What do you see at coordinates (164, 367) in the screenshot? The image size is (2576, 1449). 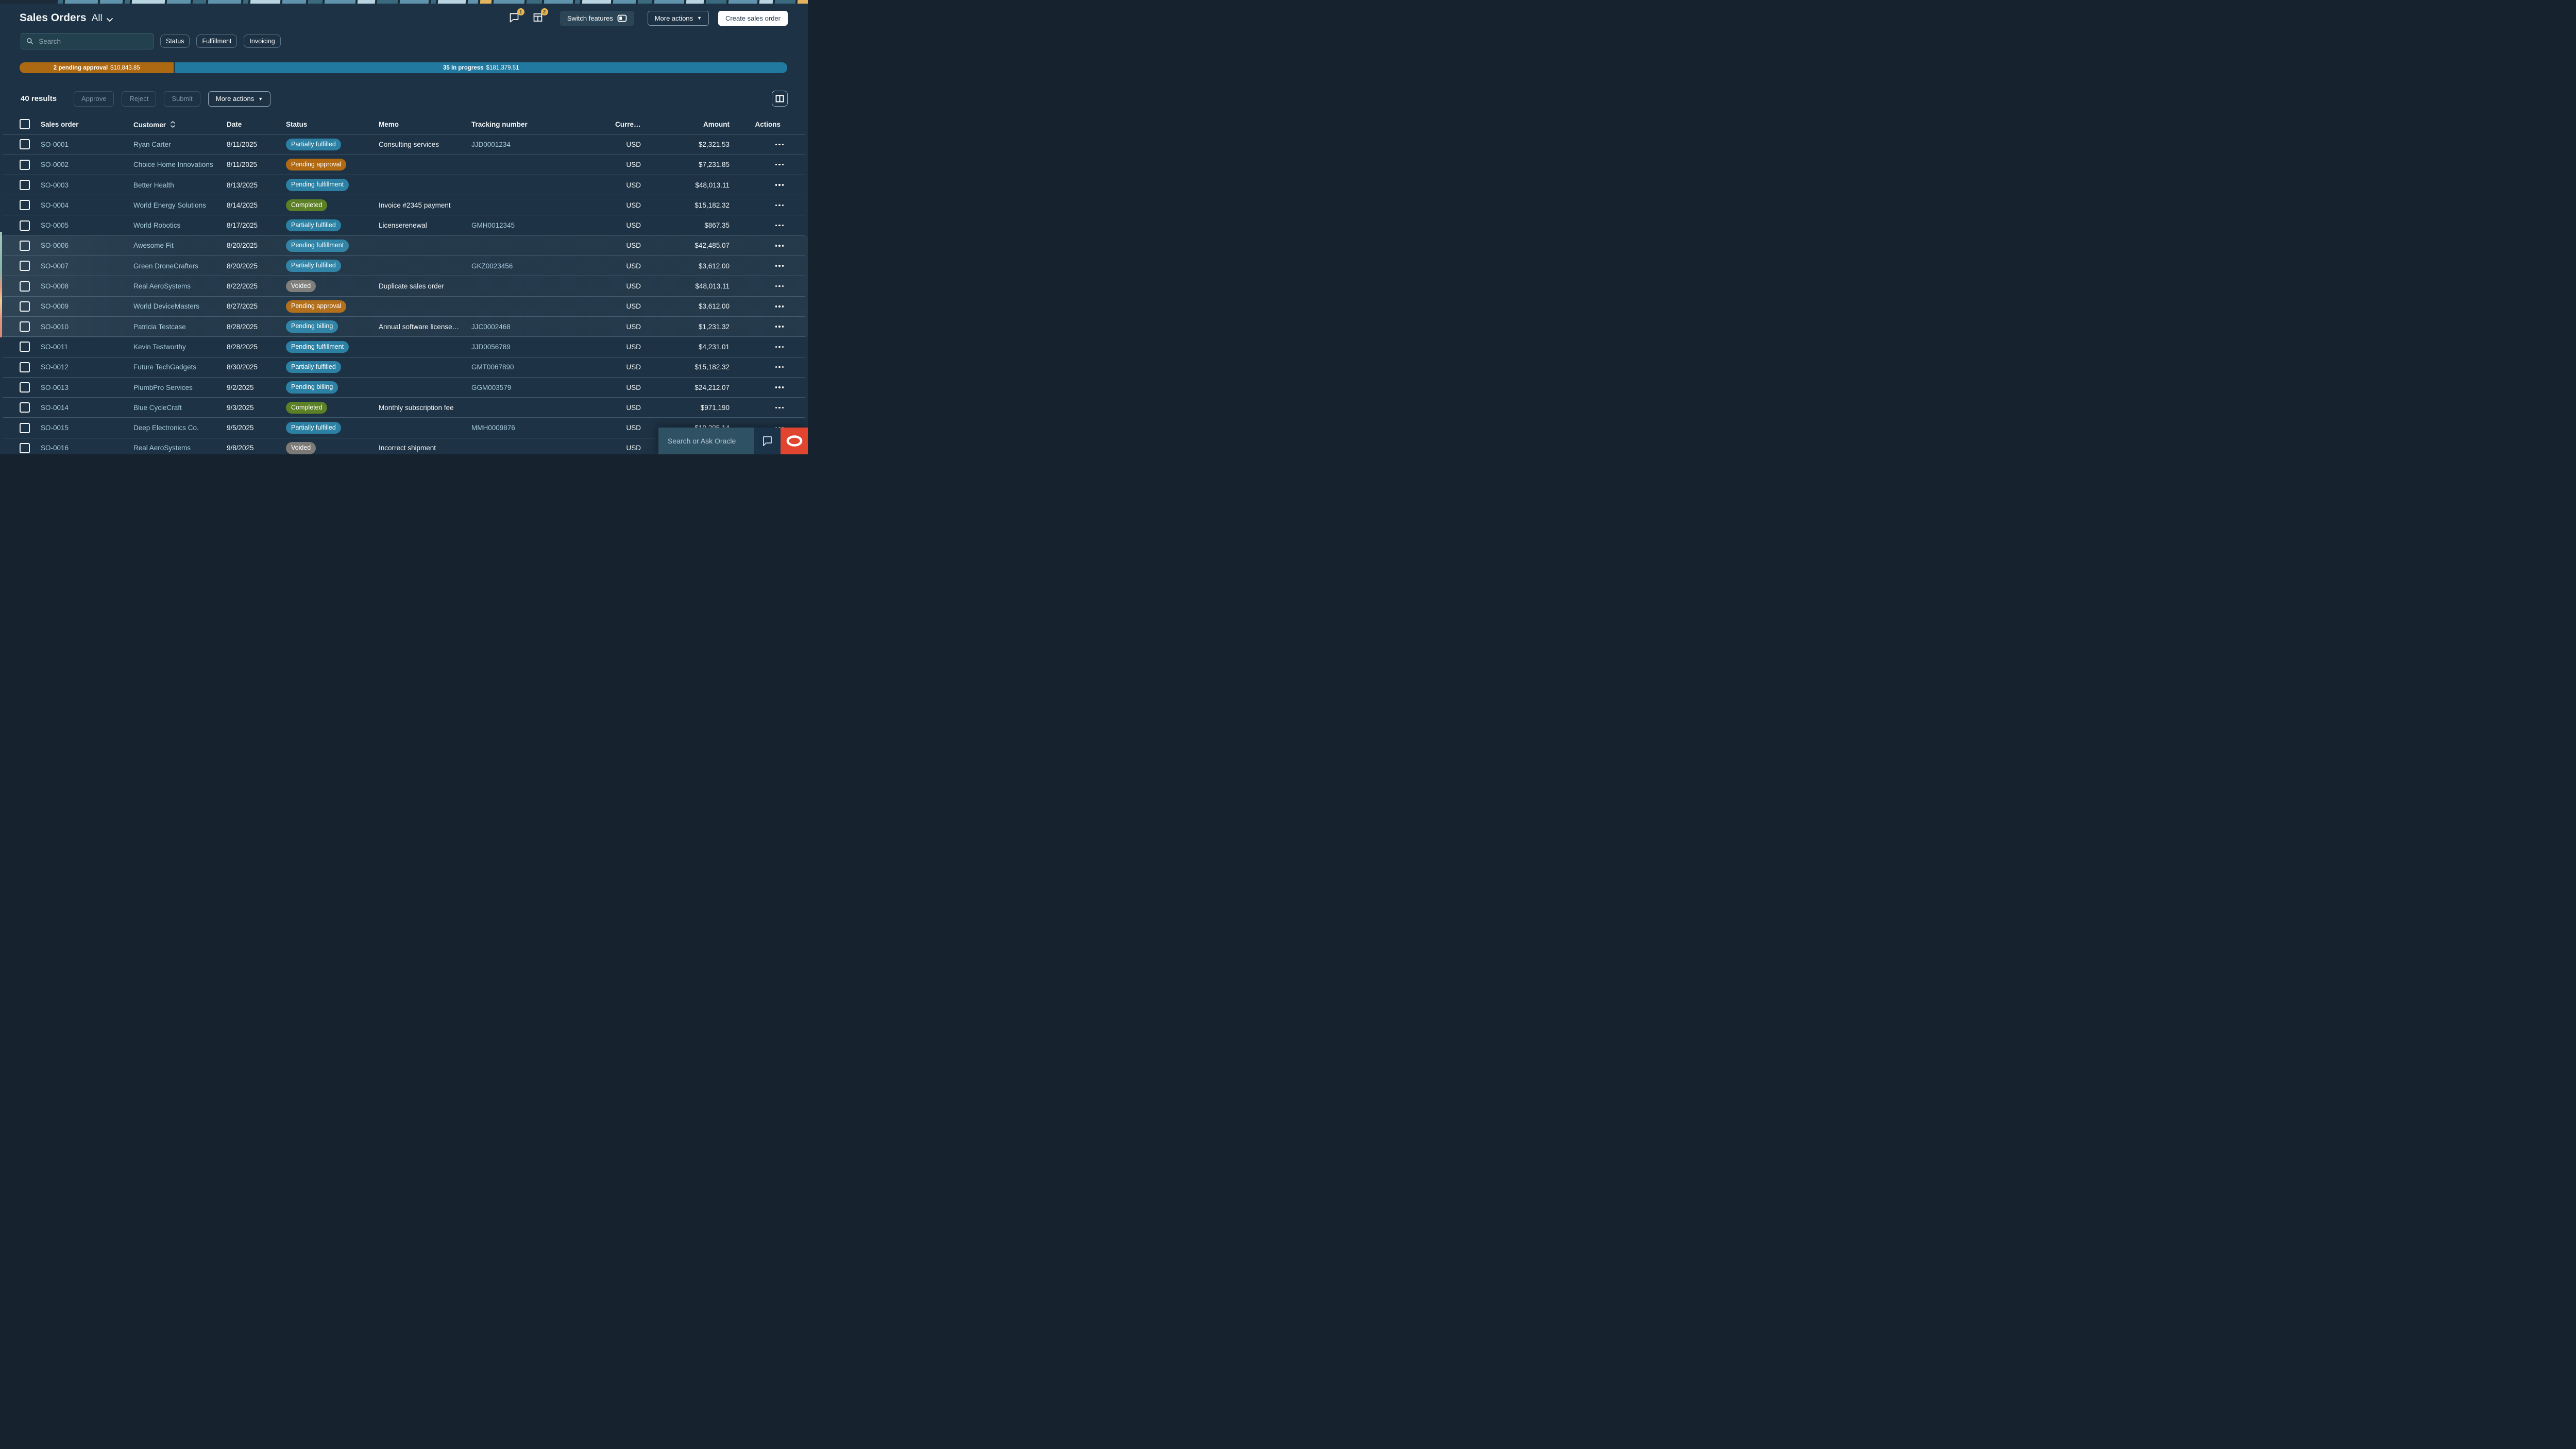 I see `customer-link: Future TechGadgets` at bounding box center [164, 367].